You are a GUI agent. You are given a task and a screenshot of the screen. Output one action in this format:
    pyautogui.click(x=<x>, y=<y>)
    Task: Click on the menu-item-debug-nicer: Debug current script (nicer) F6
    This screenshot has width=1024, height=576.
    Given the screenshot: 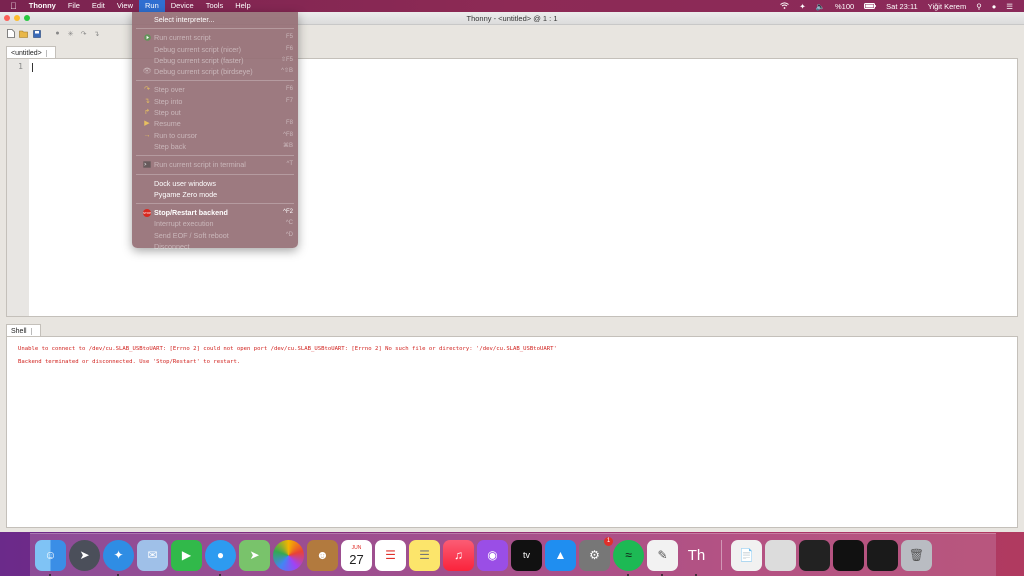 What is the action you would take?
    pyautogui.click(x=215, y=49)
    